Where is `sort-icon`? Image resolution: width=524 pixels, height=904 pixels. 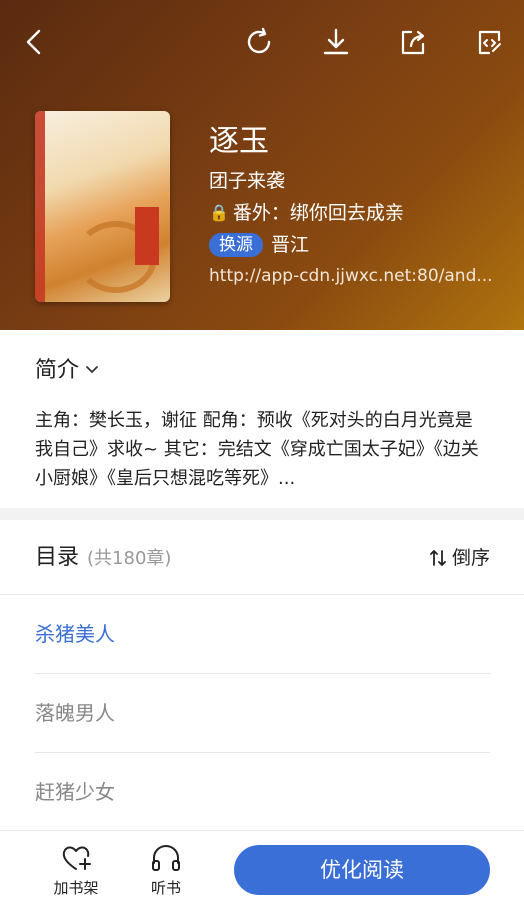 sort-icon is located at coordinates (438, 558).